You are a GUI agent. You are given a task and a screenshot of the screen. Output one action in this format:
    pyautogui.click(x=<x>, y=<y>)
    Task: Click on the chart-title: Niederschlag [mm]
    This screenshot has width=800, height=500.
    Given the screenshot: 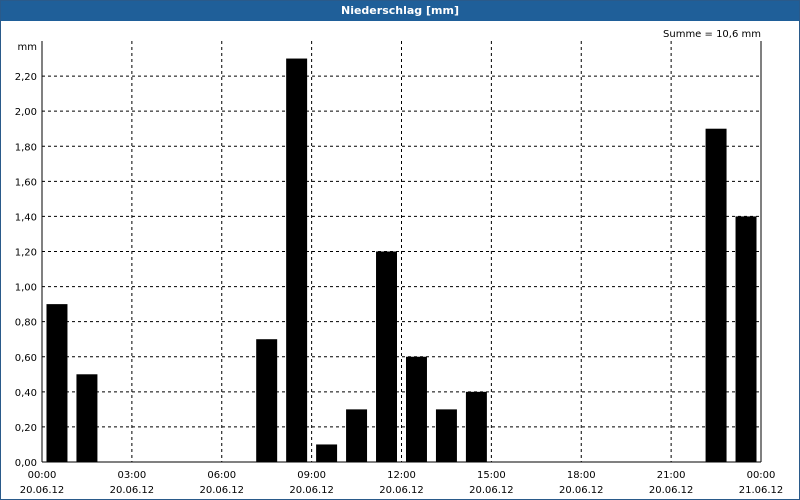 What is the action you would take?
    pyautogui.click(x=400, y=11)
    